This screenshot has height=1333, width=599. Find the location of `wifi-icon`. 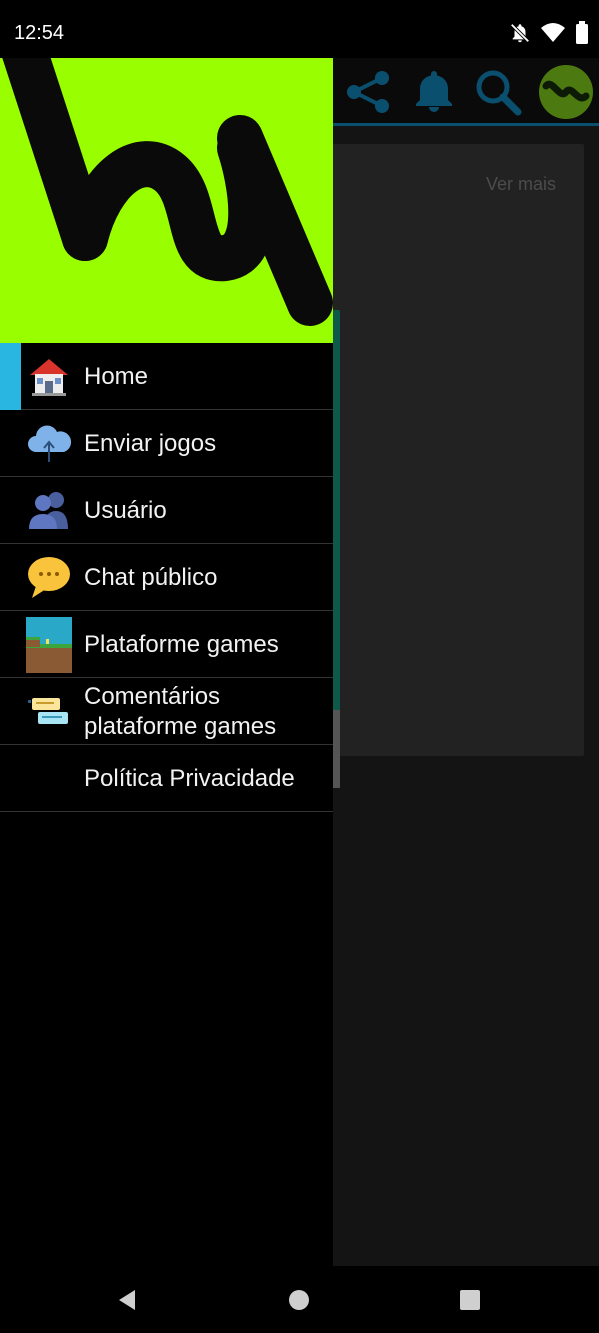

wifi-icon is located at coordinates (553, 32).